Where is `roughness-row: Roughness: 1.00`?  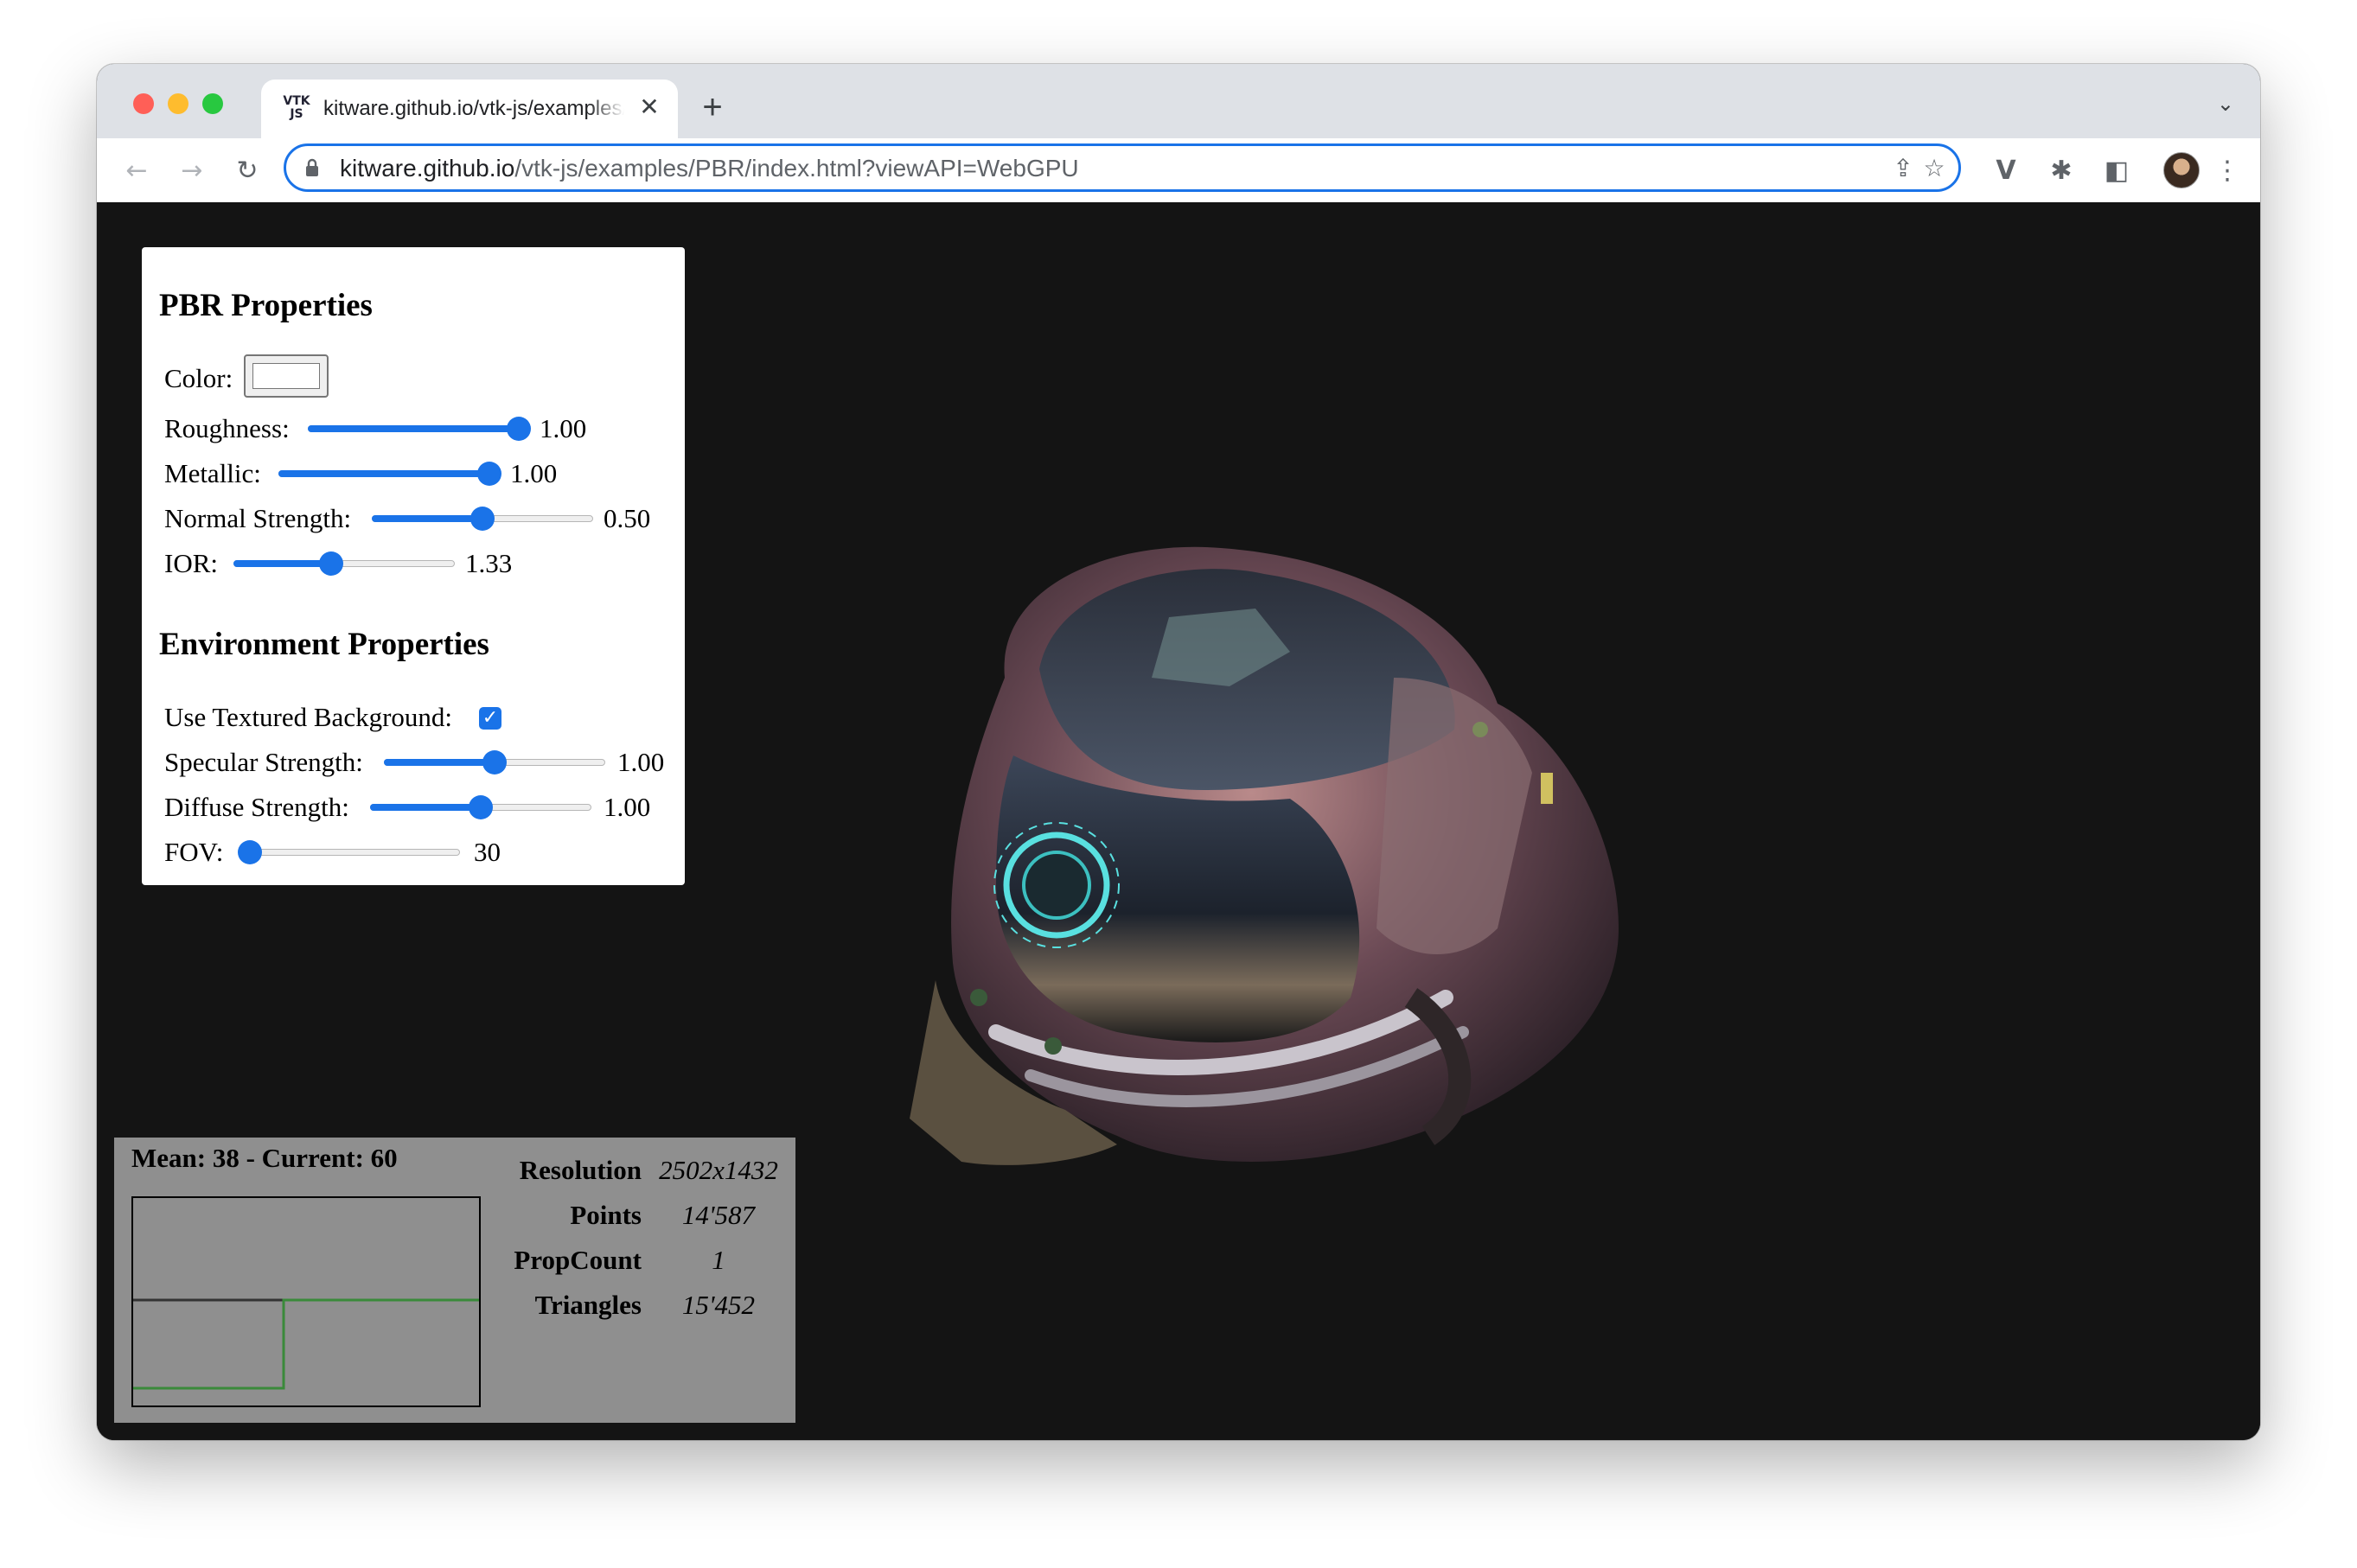
roughness-row: Roughness: 1.00 is located at coordinates (406, 429).